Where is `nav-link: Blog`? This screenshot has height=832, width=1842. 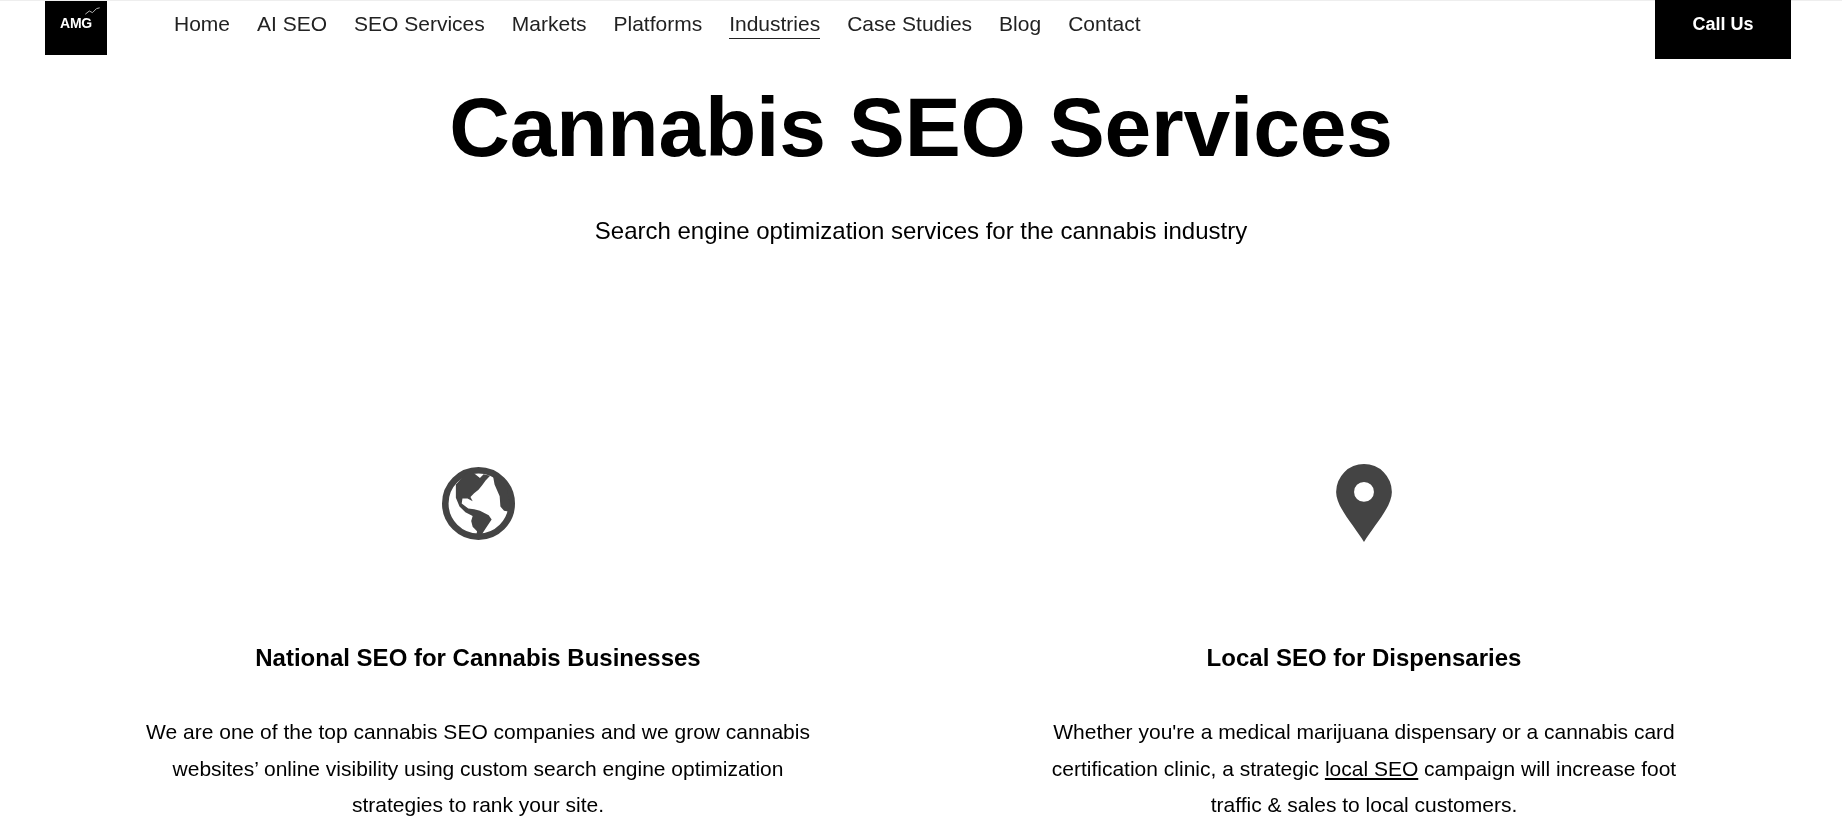 nav-link: Blog is located at coordinates (1020, 25).